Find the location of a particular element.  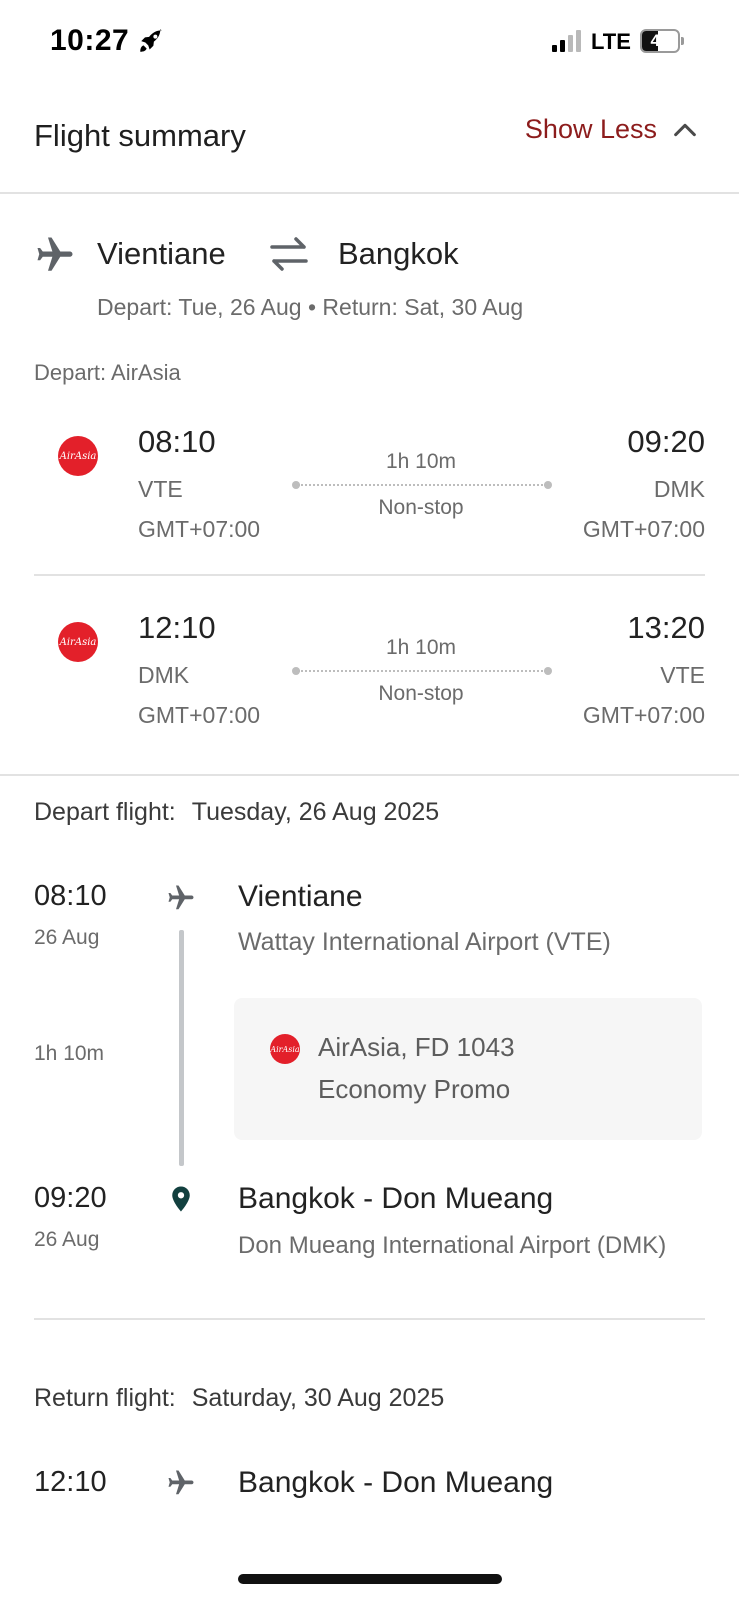

timeline-line is located at coordinates (181, 1048).